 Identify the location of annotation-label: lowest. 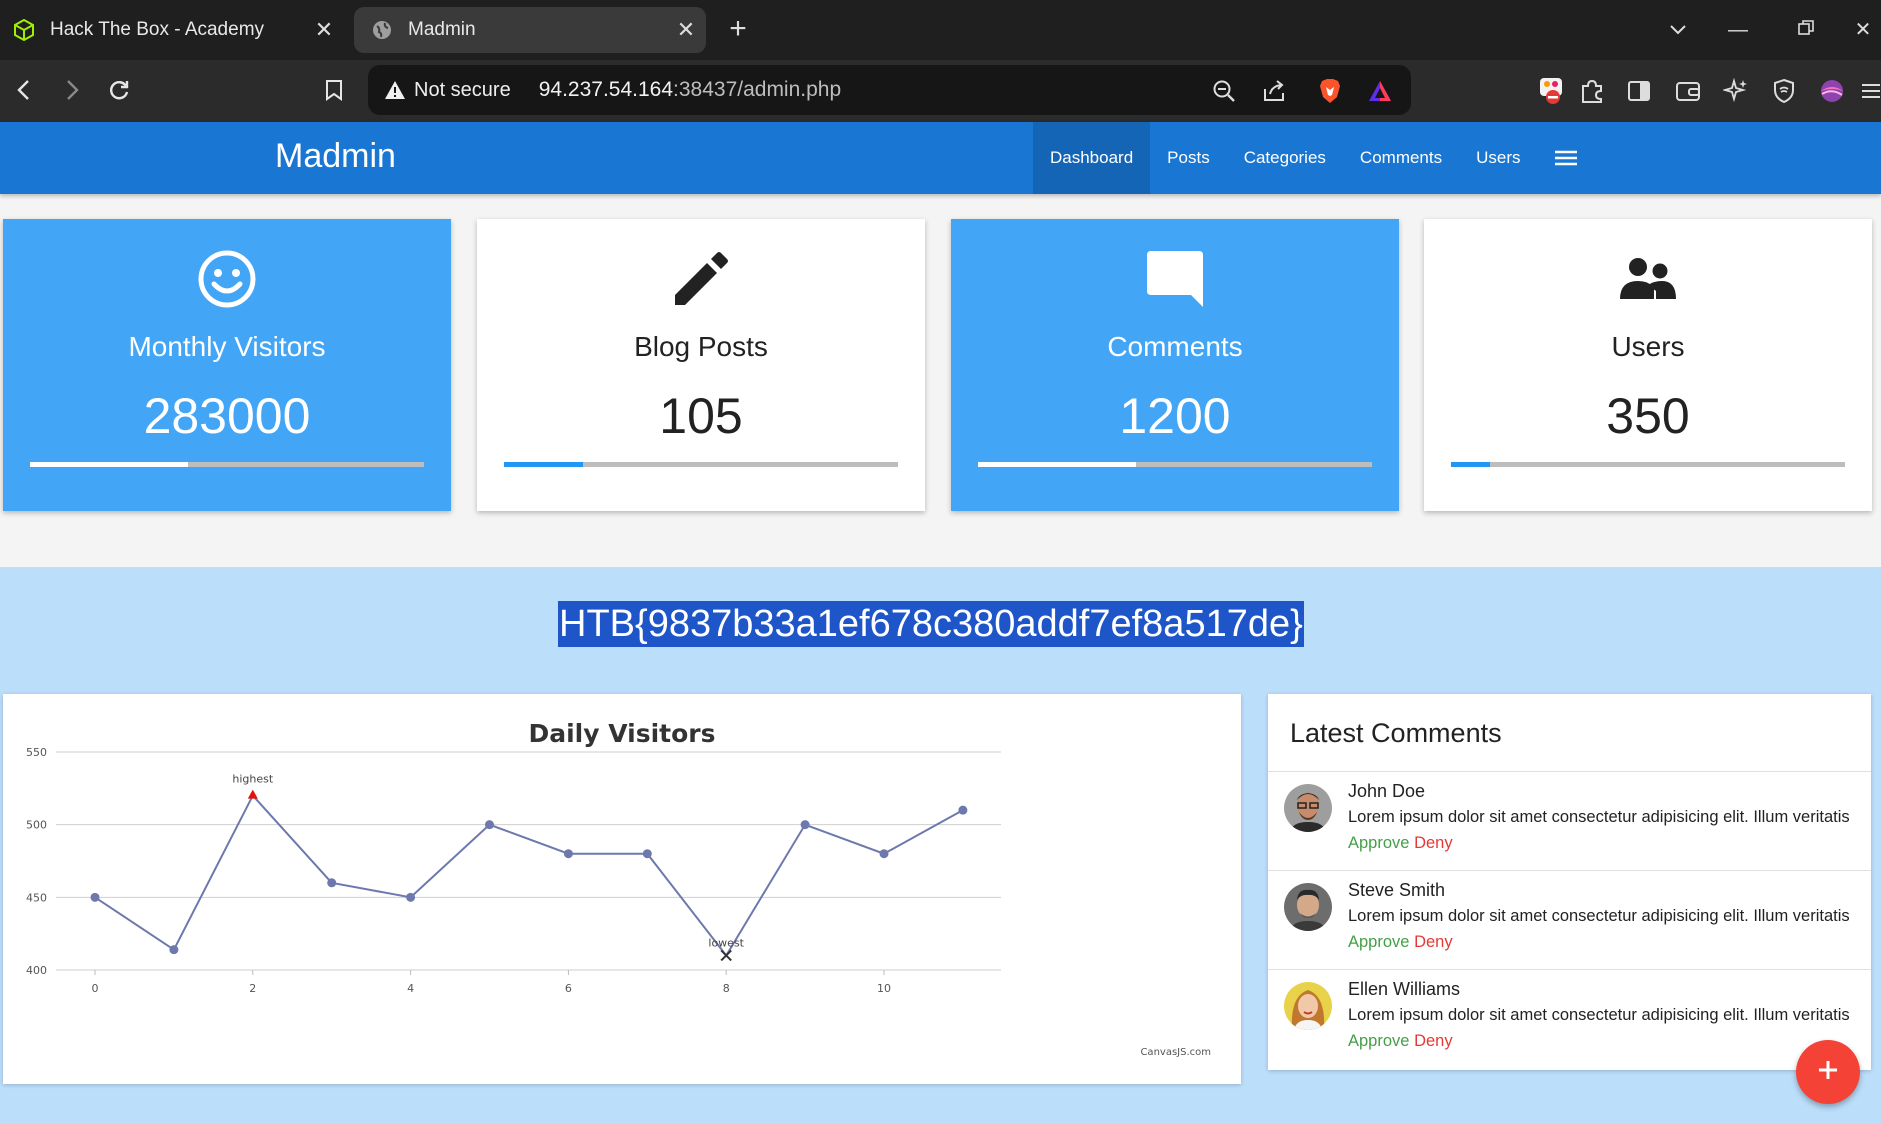
(726, 942).